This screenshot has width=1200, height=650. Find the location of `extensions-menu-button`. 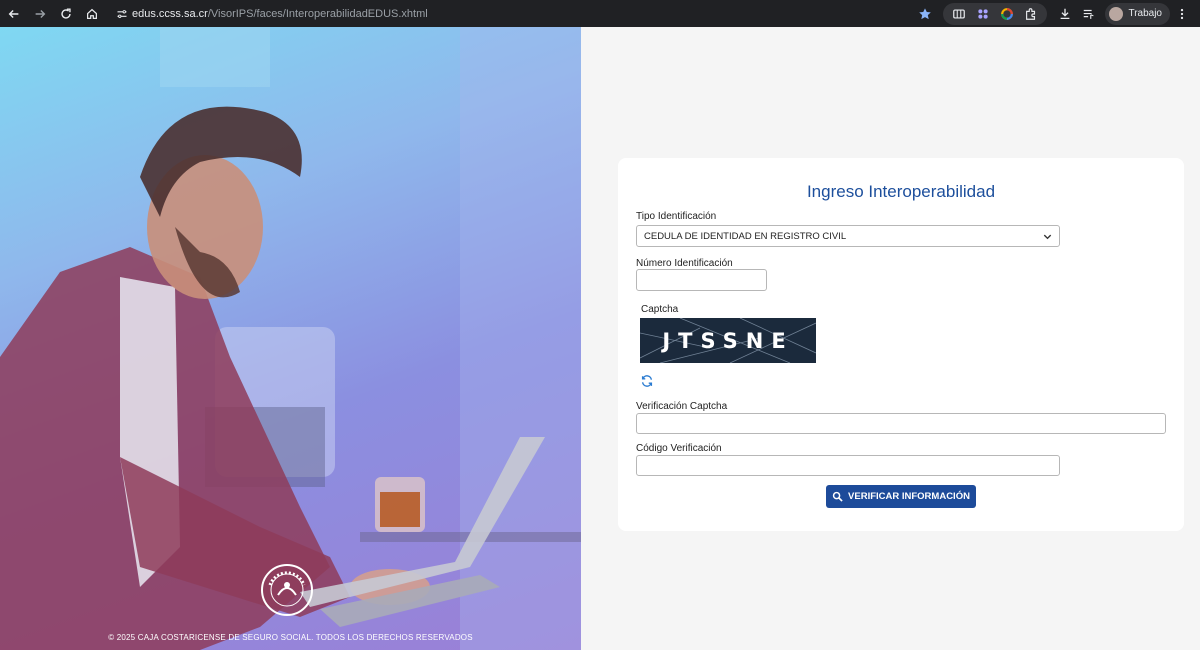

extensions-menu-button is located at coordinates (1031, 14).